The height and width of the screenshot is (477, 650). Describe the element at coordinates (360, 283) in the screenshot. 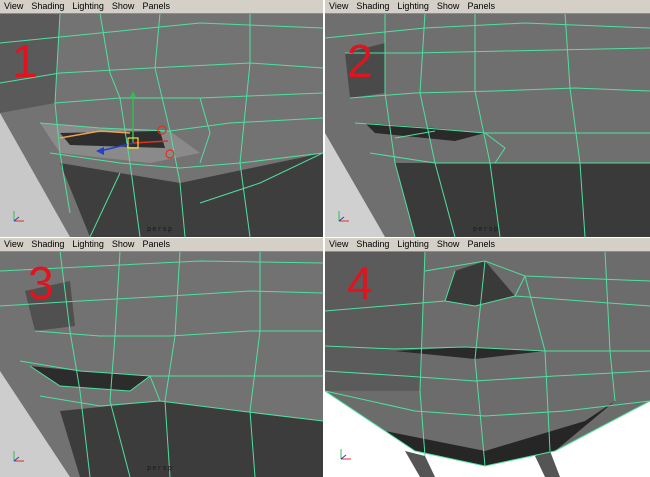

I see `step-number: 4` at that location.